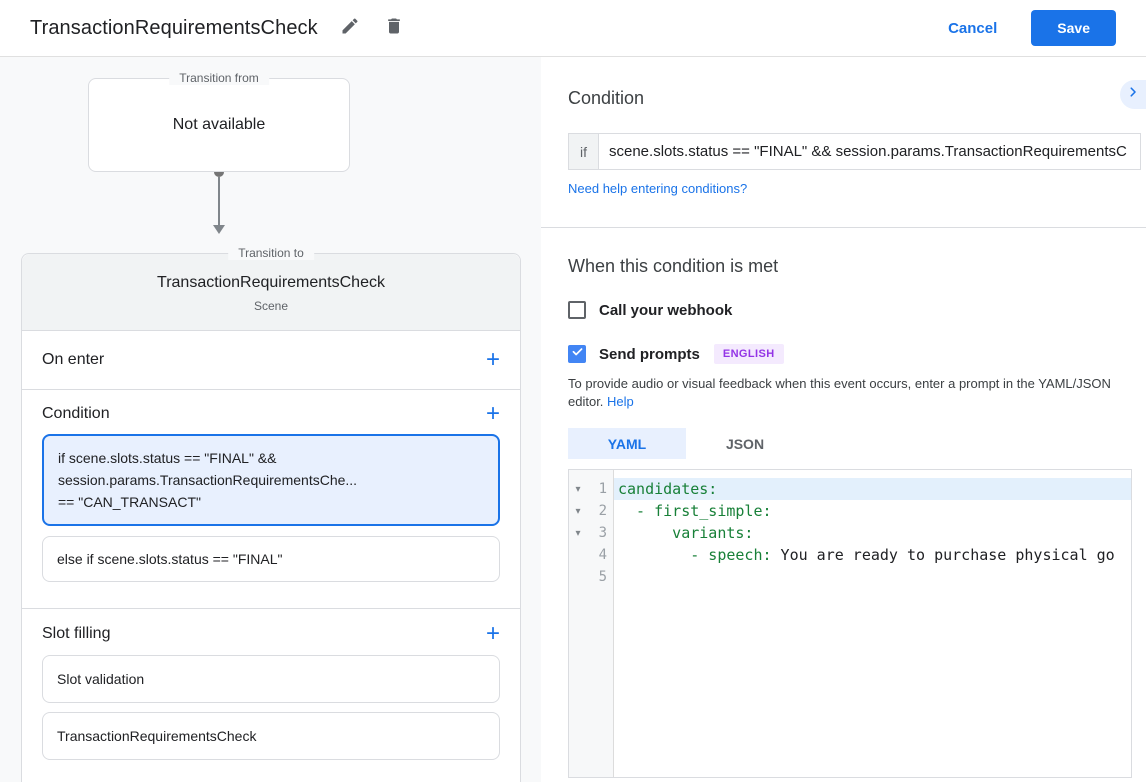  I want to click on delete-scene-button, so click(394, 28).